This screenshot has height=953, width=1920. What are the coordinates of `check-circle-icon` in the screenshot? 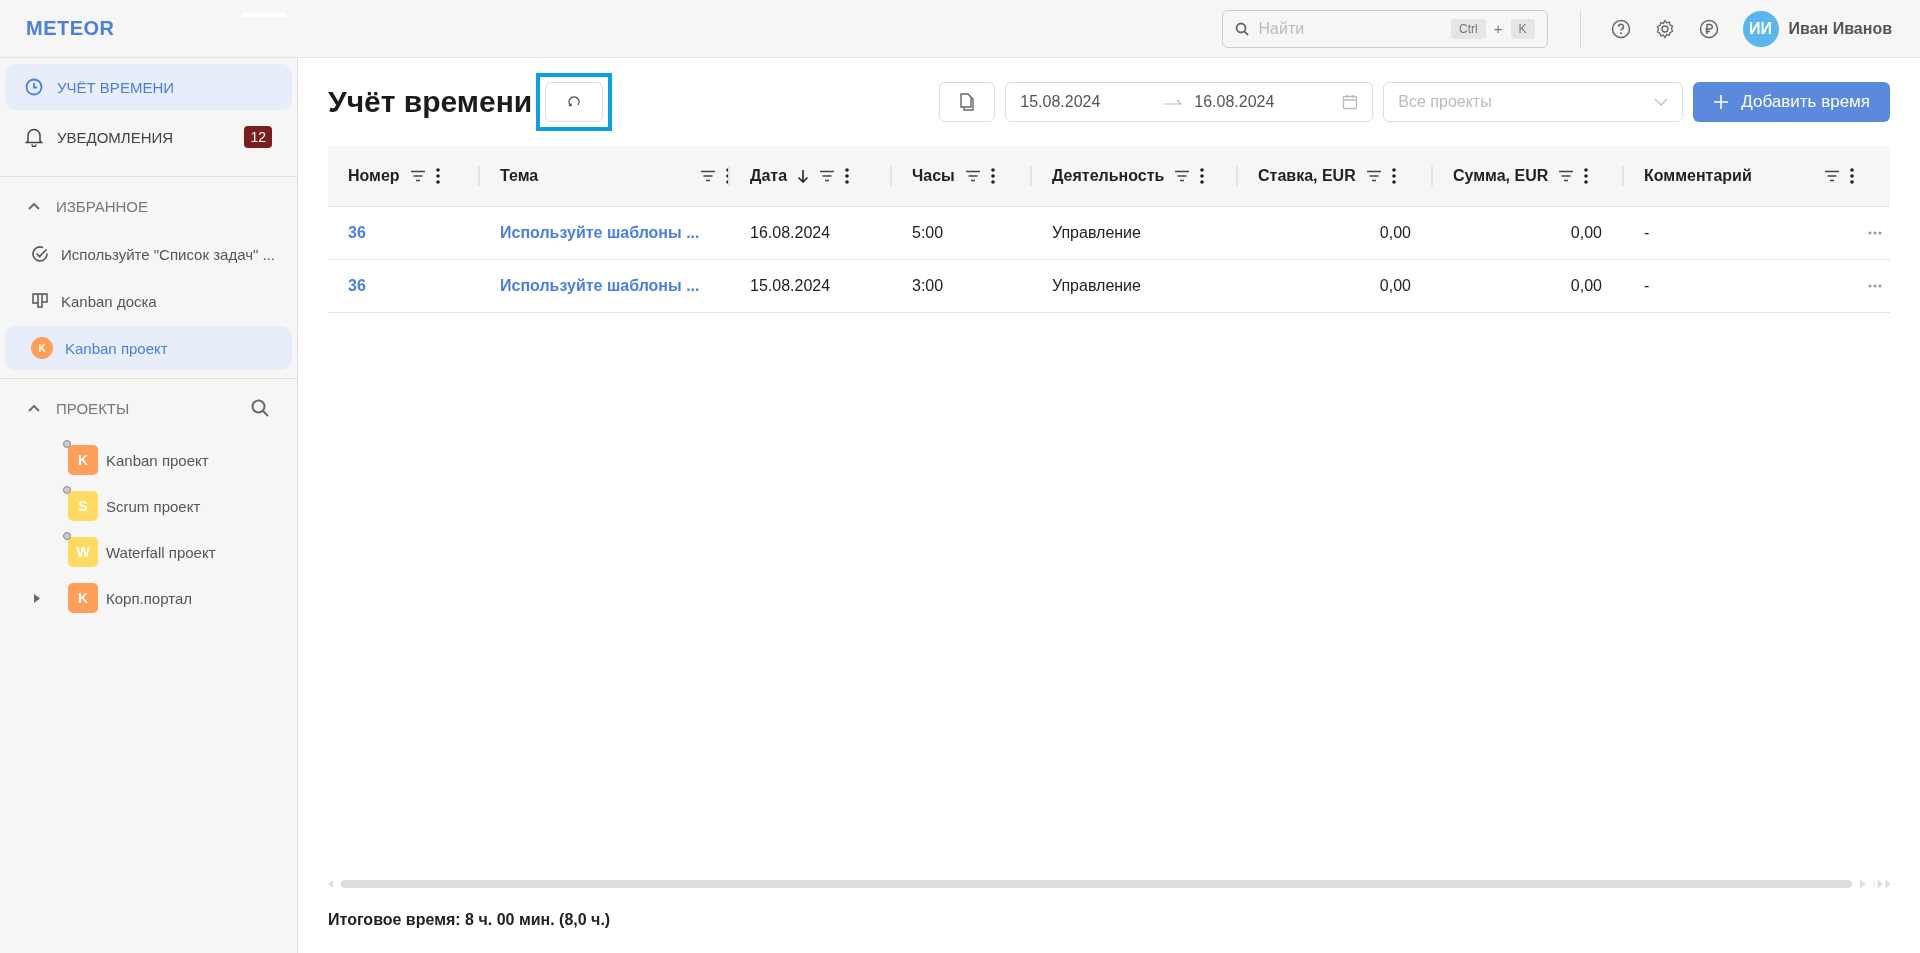 It's located at (40, 254).